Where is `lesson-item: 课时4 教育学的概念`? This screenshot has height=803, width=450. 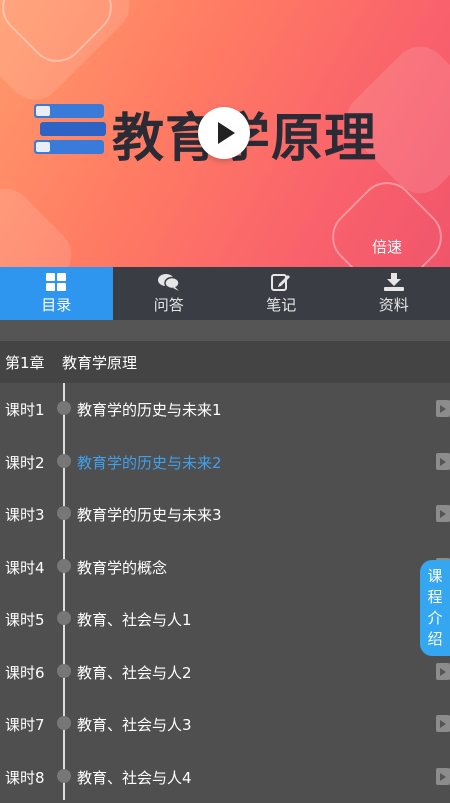 lesson-item: 课时4 教育学的概念 is located at coordinates (225, 567).